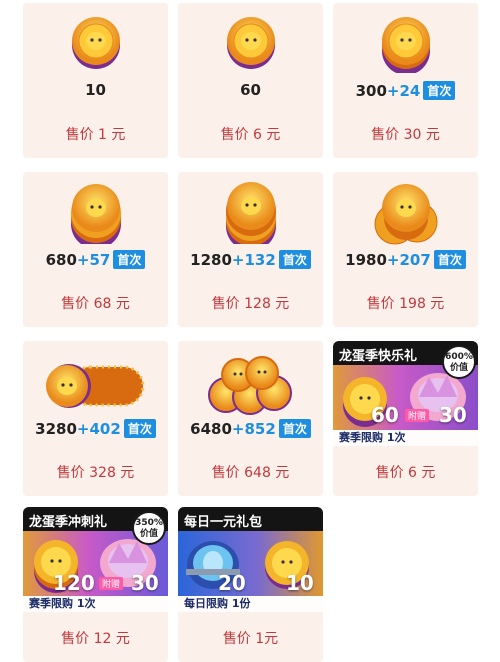 Image resolution: width=500 pixels, height=662 pixels. I want to click on price-label: 售价 1 元, so click(95, 135).